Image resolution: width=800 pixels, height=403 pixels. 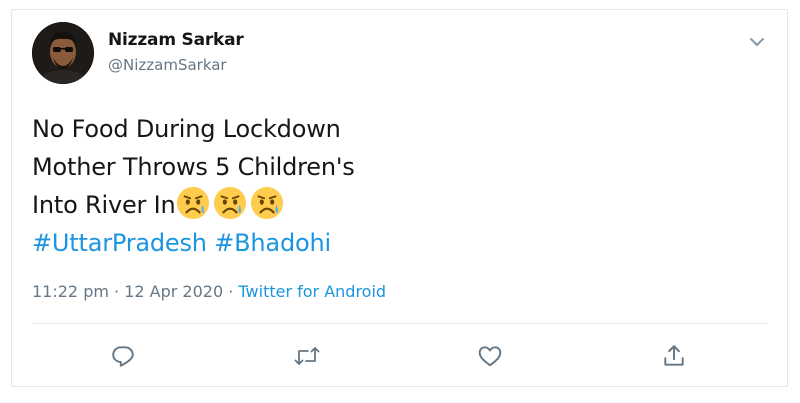 I want to click on avatar-photo, so click(x=63, y=53).